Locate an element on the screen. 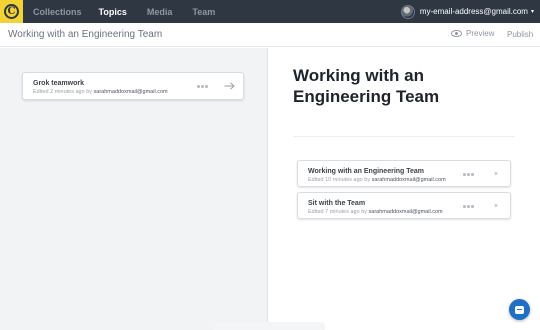  arrow-right-icon is located at coordinates (229, 86).